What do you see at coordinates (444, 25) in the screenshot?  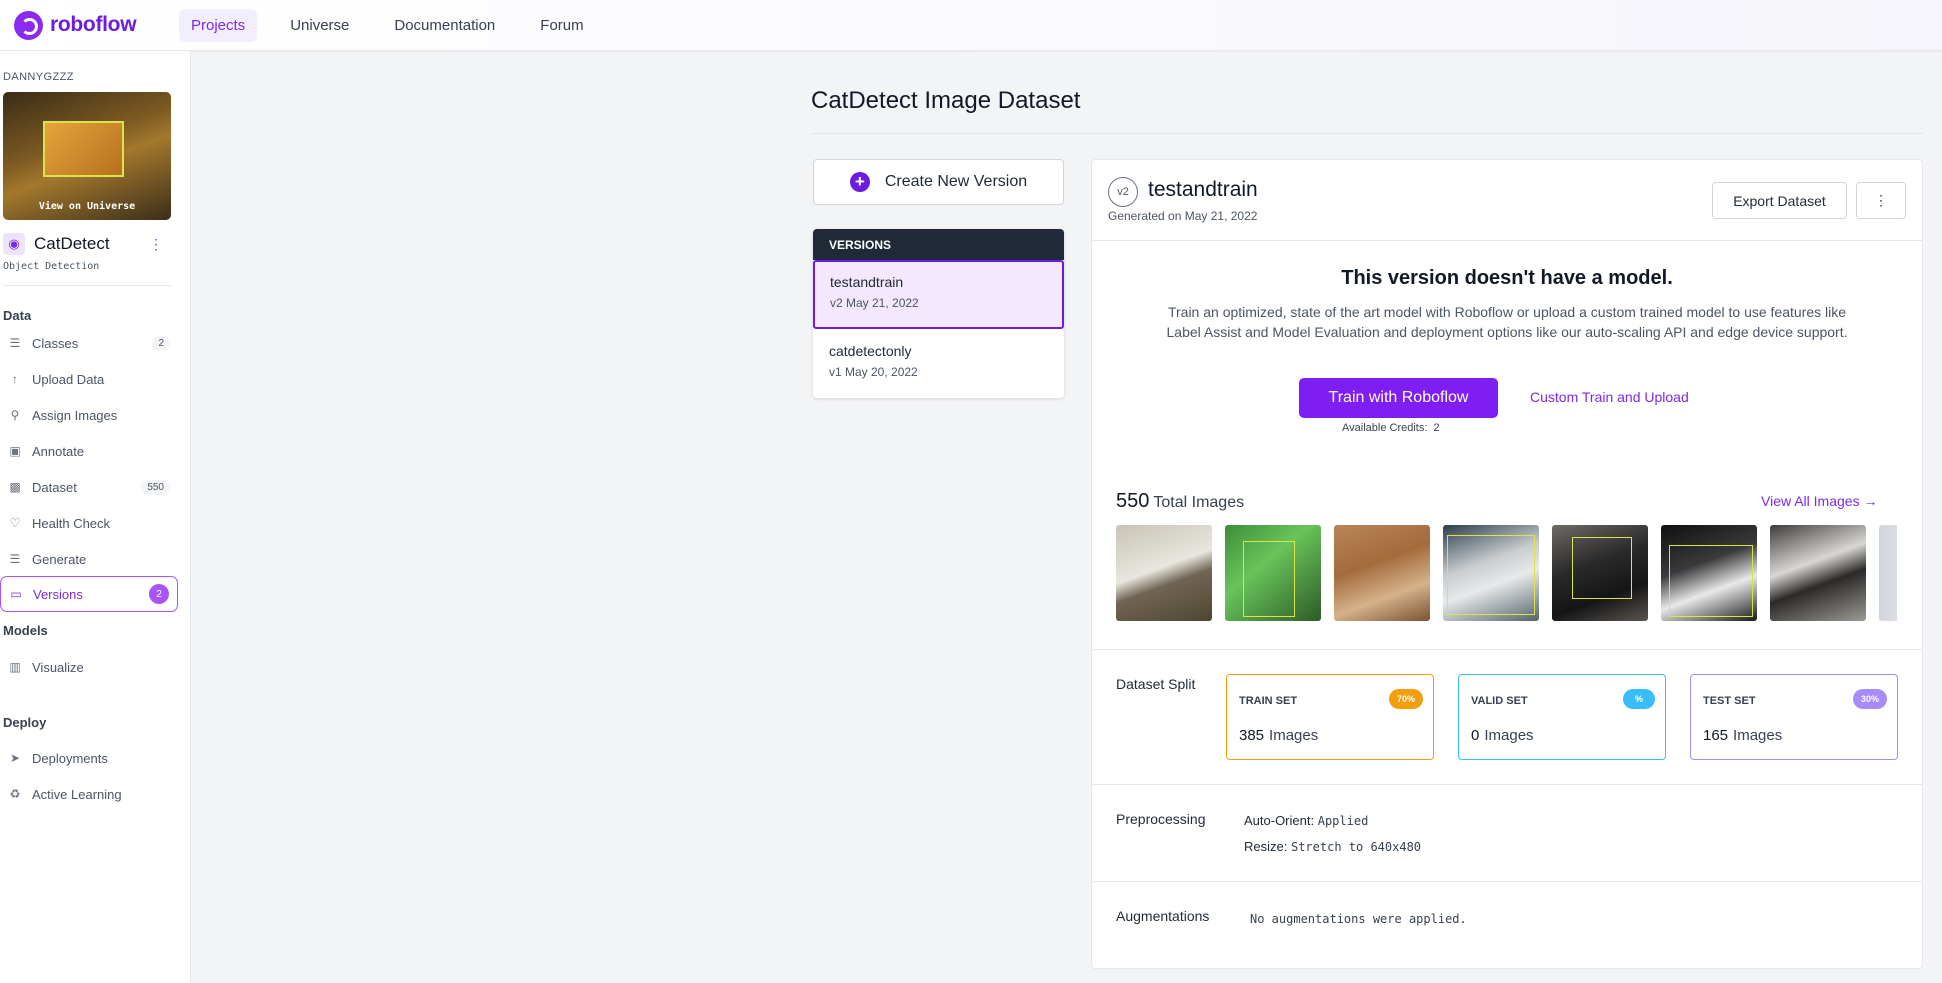 I see `nav-documentation: Documentation` at bounding box center [444, 25].